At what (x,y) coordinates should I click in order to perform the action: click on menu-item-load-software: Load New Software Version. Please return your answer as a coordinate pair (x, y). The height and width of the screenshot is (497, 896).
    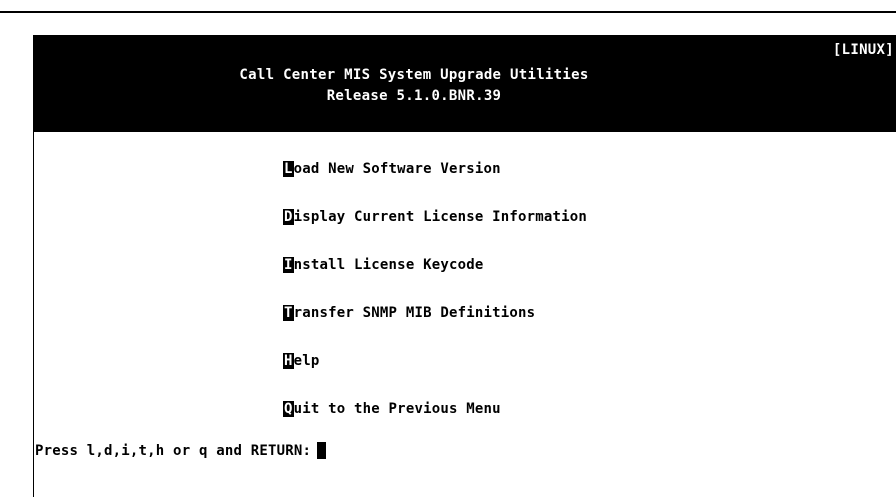
    Looking at the image, I should click on (435, 169).